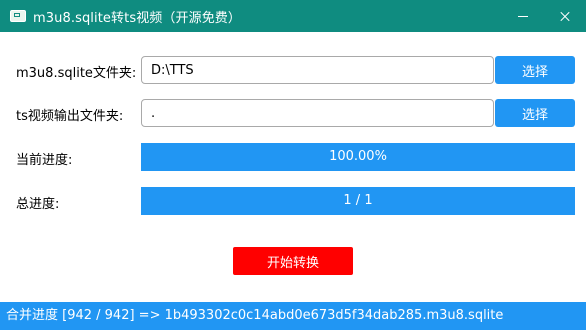 The height and width of the screenshot is (330, 586). I want to click on current-progress-bar: 100.00%, so click(358, 157).